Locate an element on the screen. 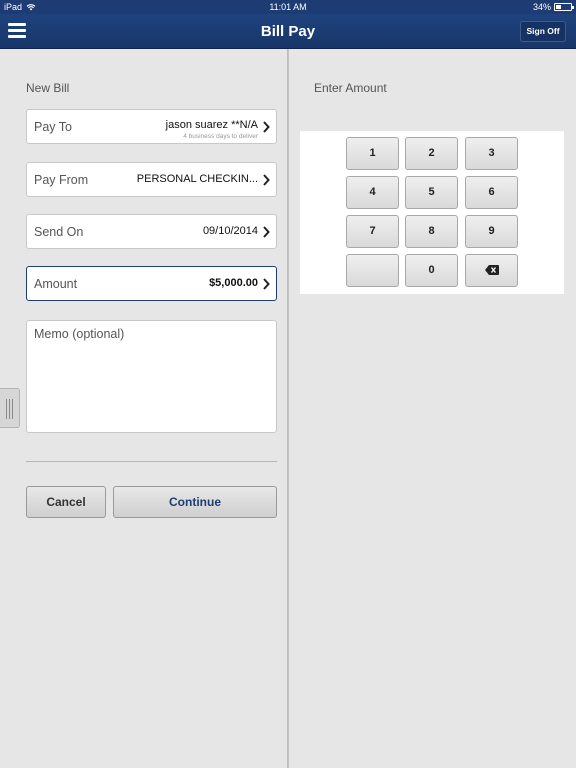 This screenshot has width=576, height=768. enter-amount-heading: Enter Amount is located at coordinates (350, 88).